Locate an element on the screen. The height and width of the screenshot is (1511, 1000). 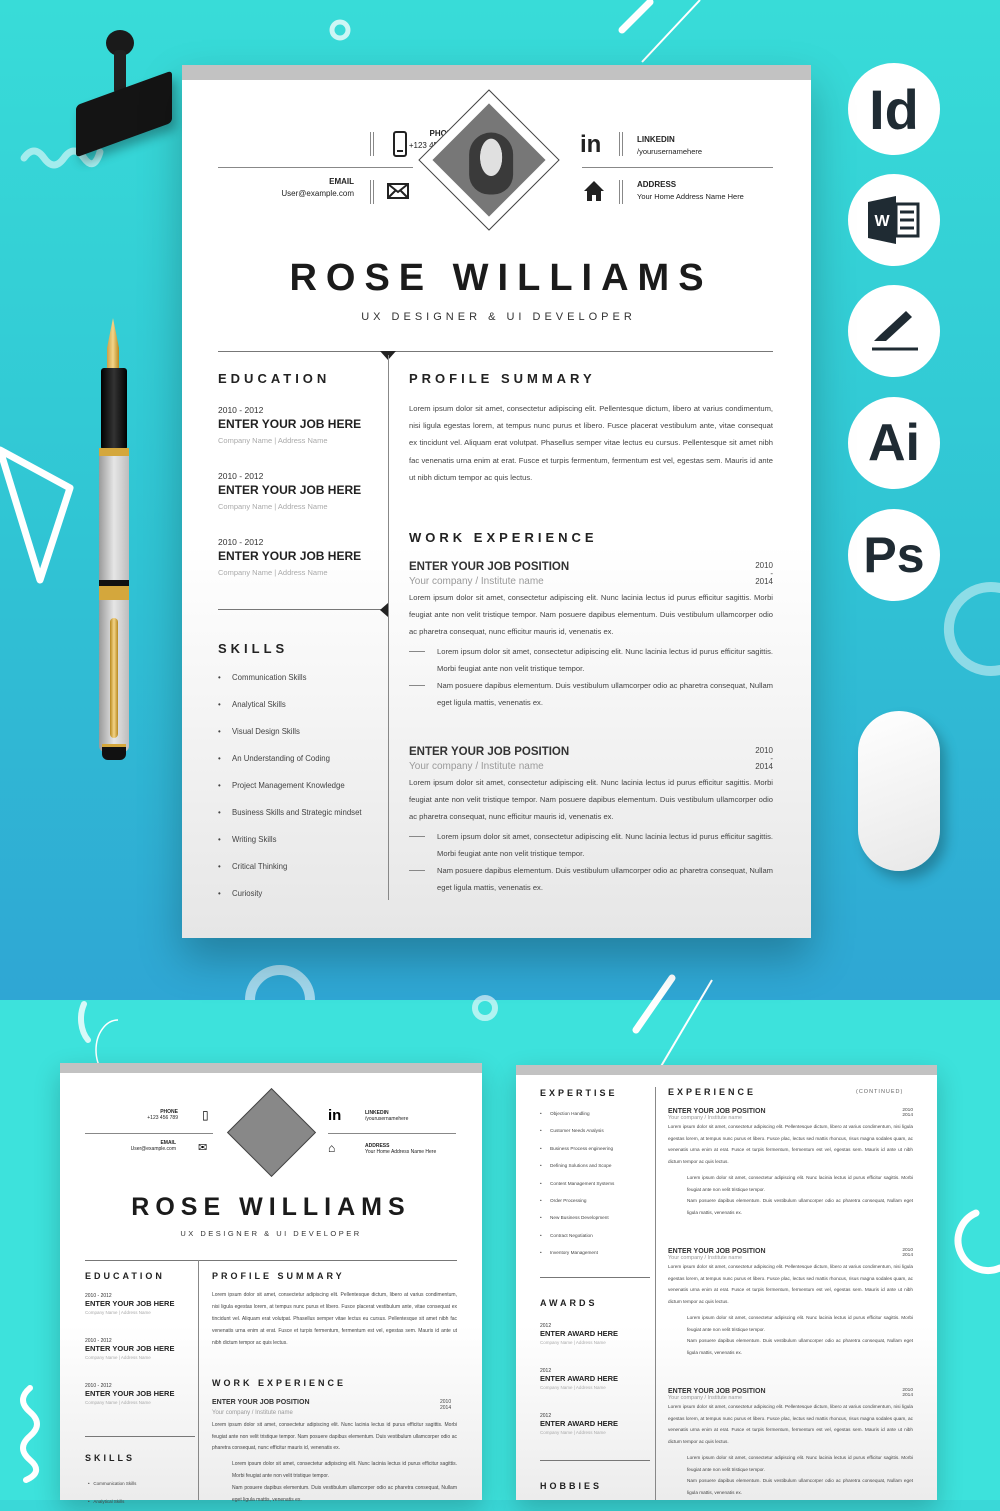
phone-icon is located at coordinates (400, 144).